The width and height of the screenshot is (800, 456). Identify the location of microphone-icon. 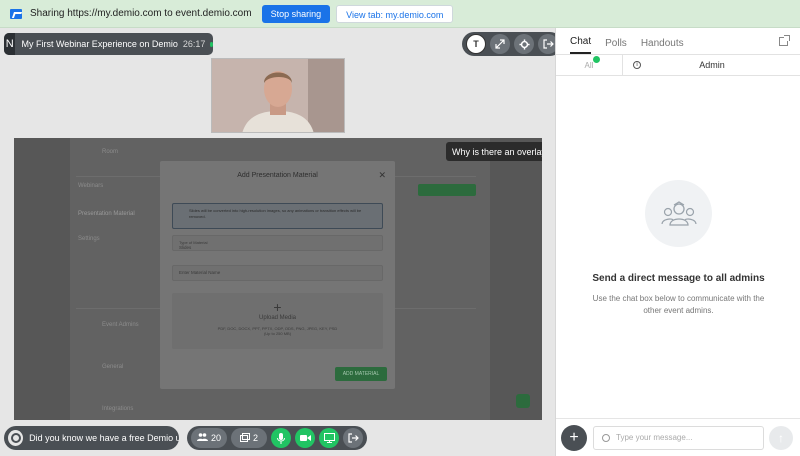
(281, 438).